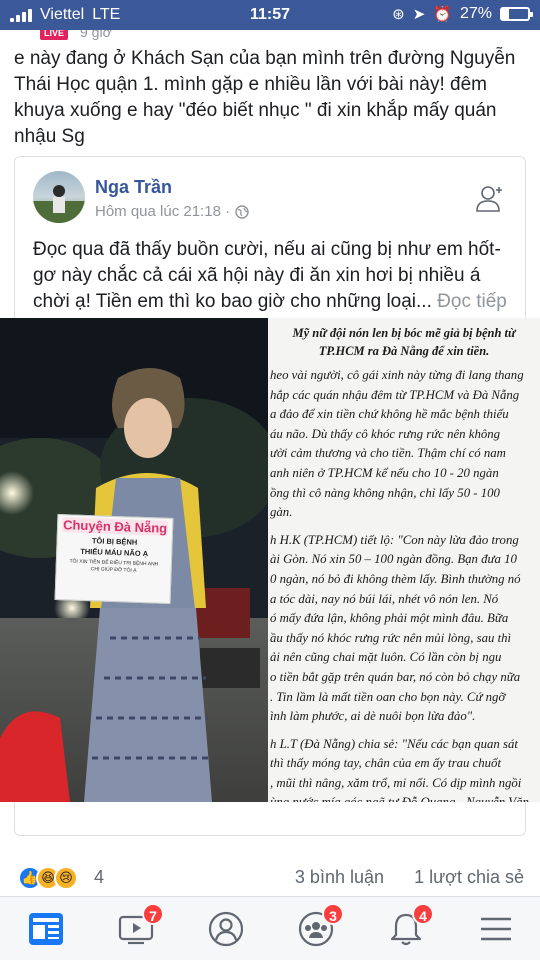  What do you see at coordinates (506, 14) in the screenshot?
I see `battery-level` at bounding box center [506, 14].